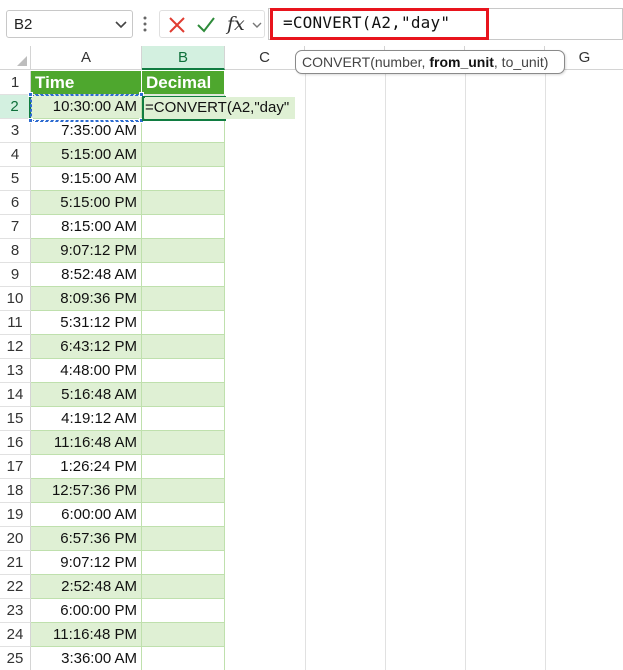 This screenshot has width=623, height=670. Describe the element at coordinates (86, 635) in the screenshot. I see `time-cell: 11:16:48 PM` at that location.